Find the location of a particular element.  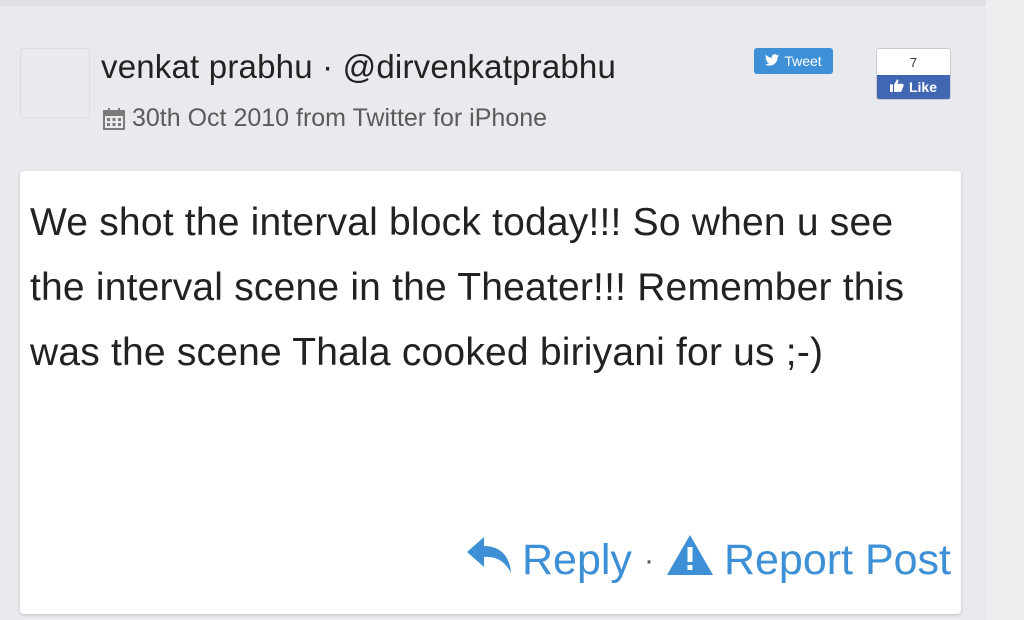

tweet-button: Tweet is located at coordinates (793, 61).